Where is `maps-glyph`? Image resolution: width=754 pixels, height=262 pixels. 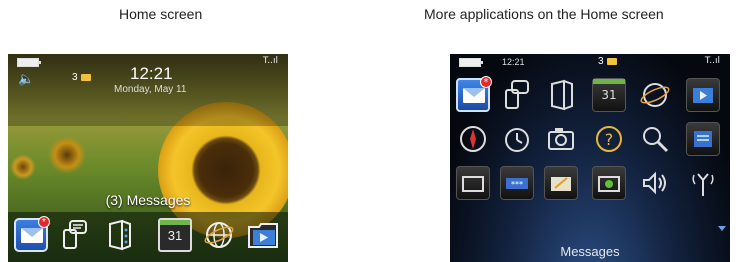 maps-glyph is located at coordinates (473, 139).